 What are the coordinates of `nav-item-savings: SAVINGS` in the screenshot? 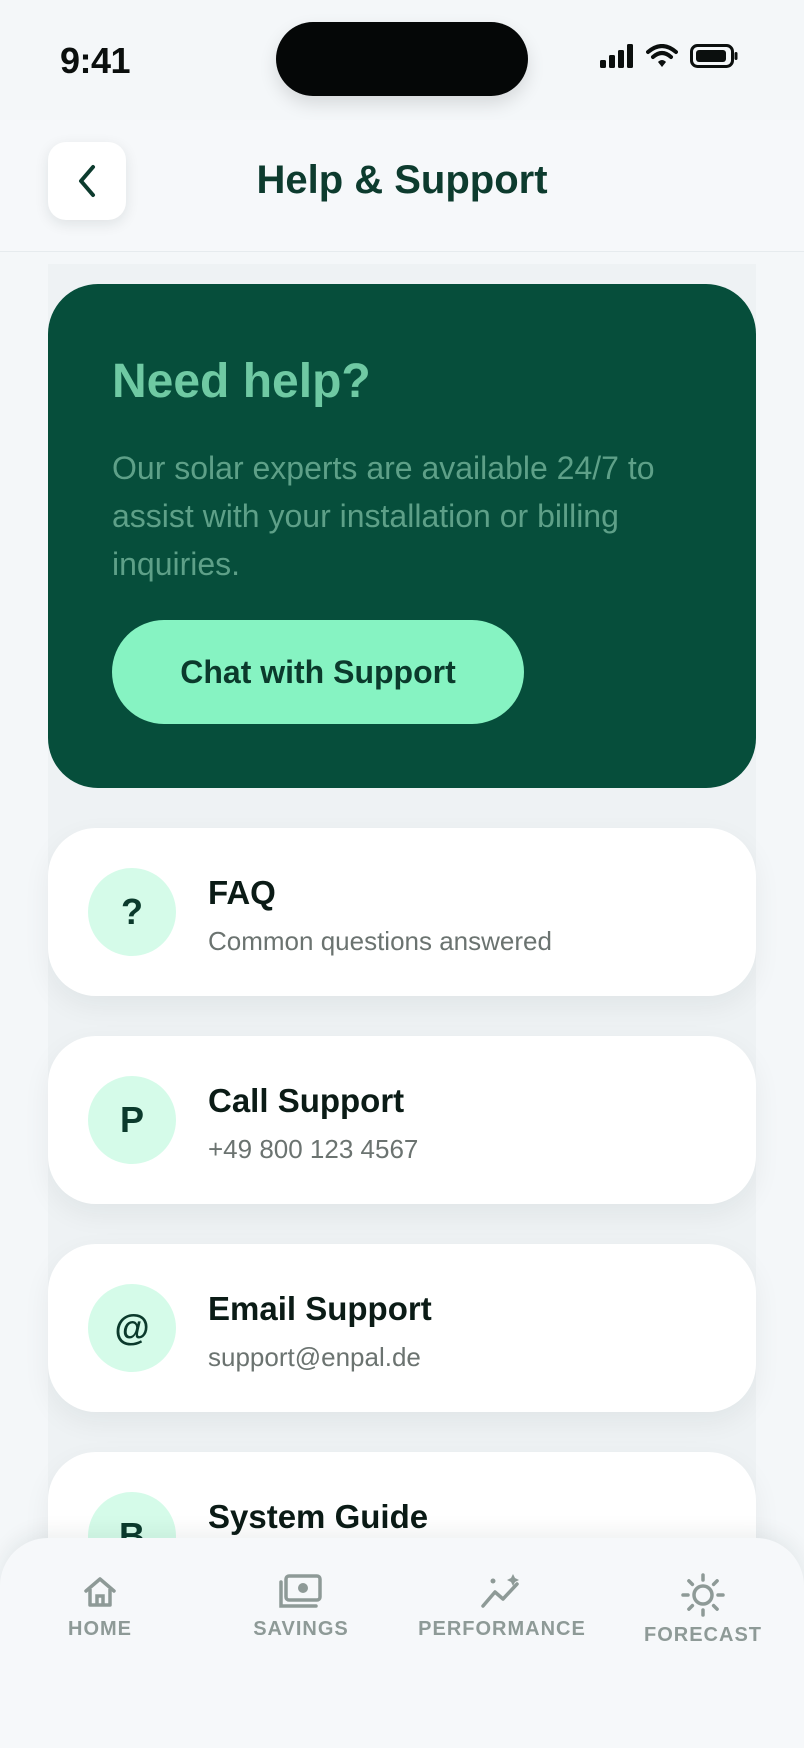 It's located at (301, 1606).